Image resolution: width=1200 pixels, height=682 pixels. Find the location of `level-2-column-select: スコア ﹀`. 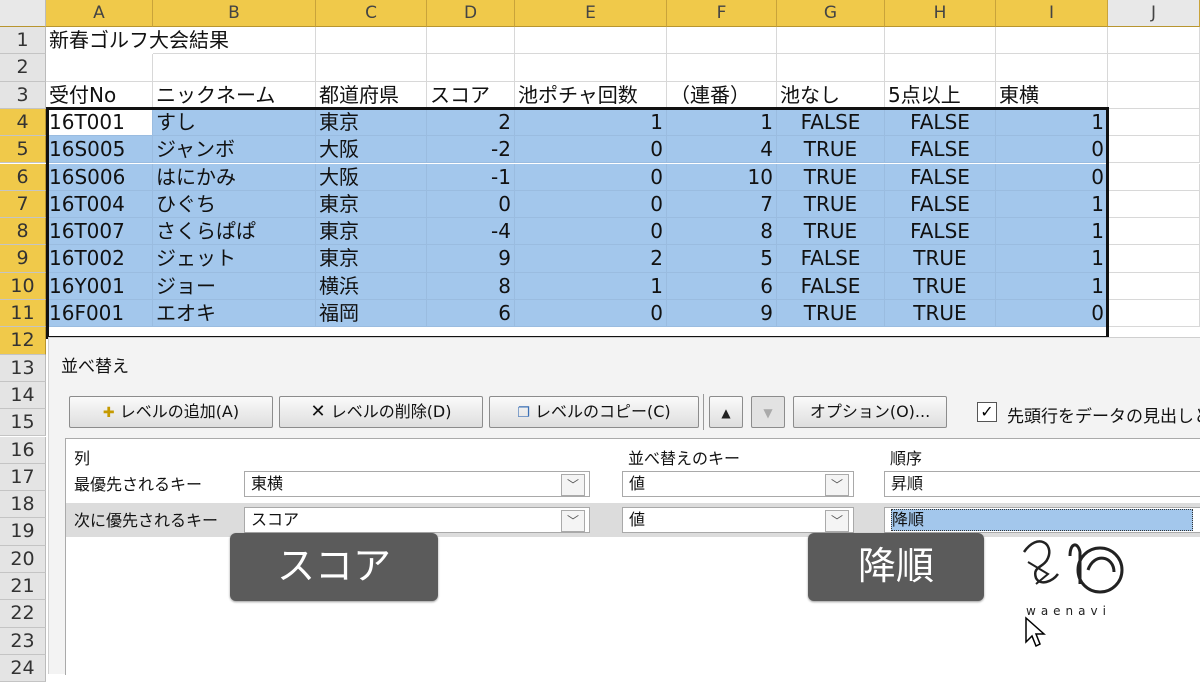

level-2-column-select: スコア ﹀ is located at coordinates (417, 520).